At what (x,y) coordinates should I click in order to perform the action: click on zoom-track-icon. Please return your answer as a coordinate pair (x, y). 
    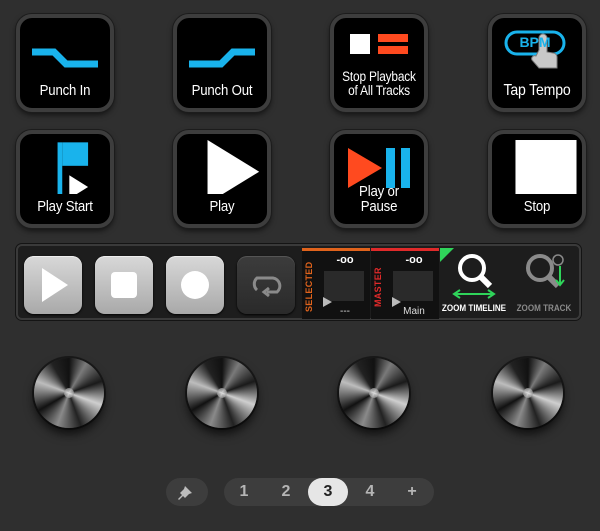
    Looking at the image, I should click on (545, 271).